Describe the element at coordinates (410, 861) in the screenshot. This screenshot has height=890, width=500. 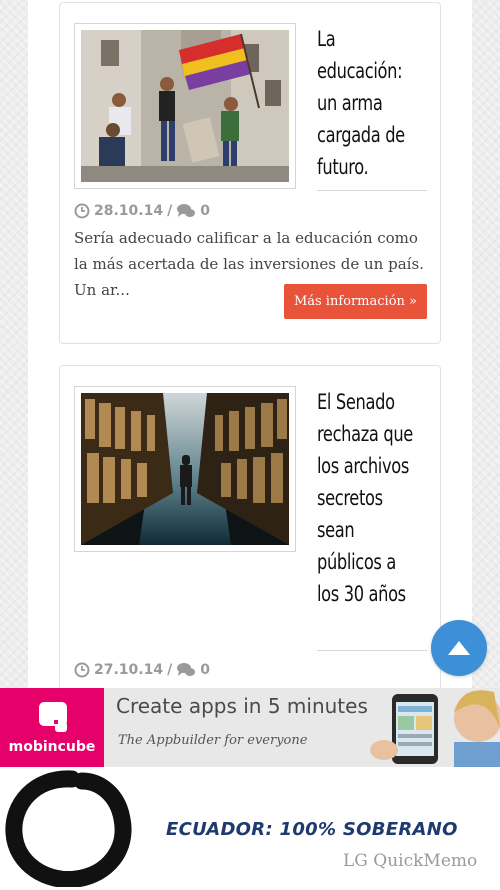
I see `quickmemo-watermark: LG QuickMemo` at that location.